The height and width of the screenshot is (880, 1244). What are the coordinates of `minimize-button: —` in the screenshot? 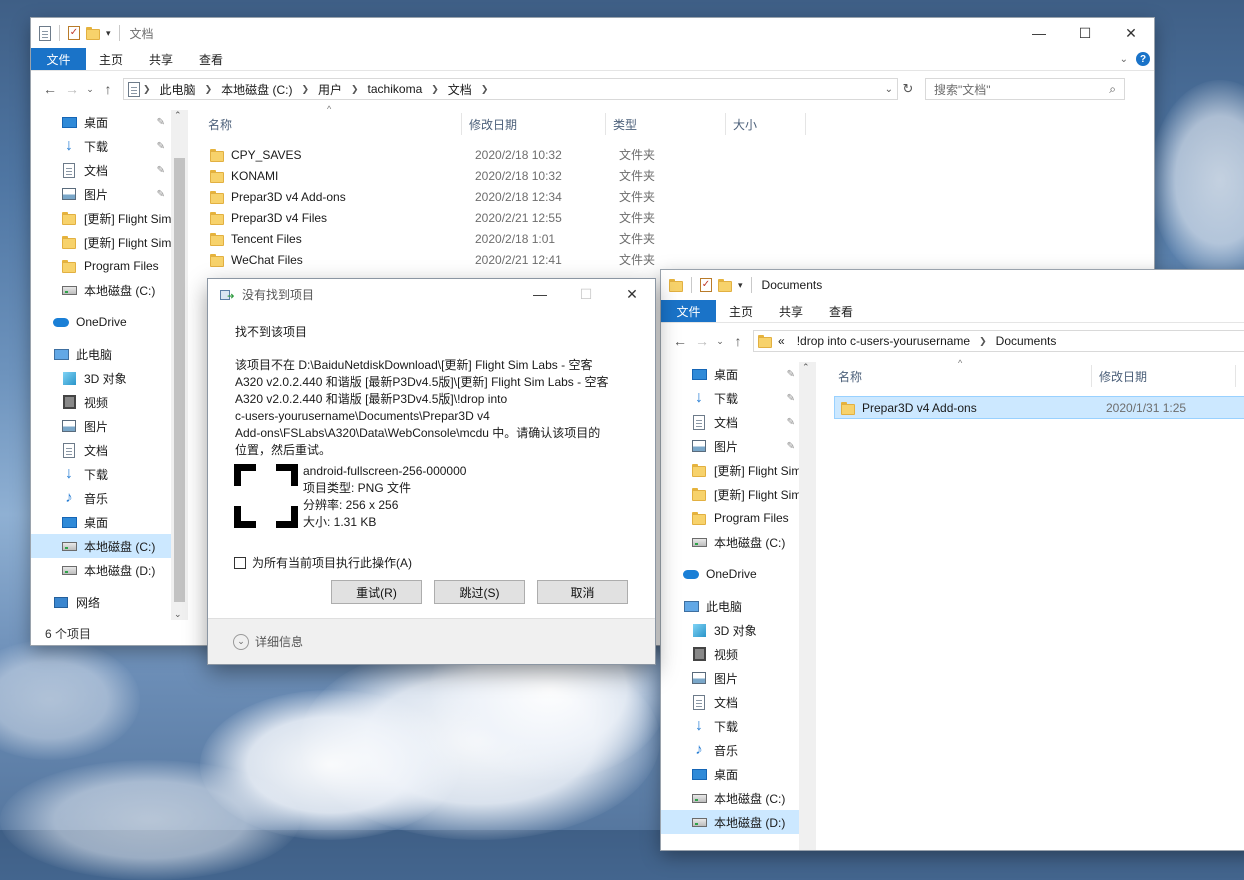 It's located at (540, 294).